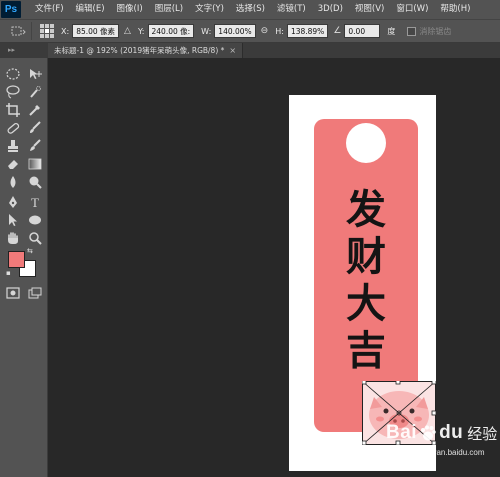  Describe the element at coordinates (307, 31) in the screenshot. I see `height-scale-field: 138.89%` at that location.